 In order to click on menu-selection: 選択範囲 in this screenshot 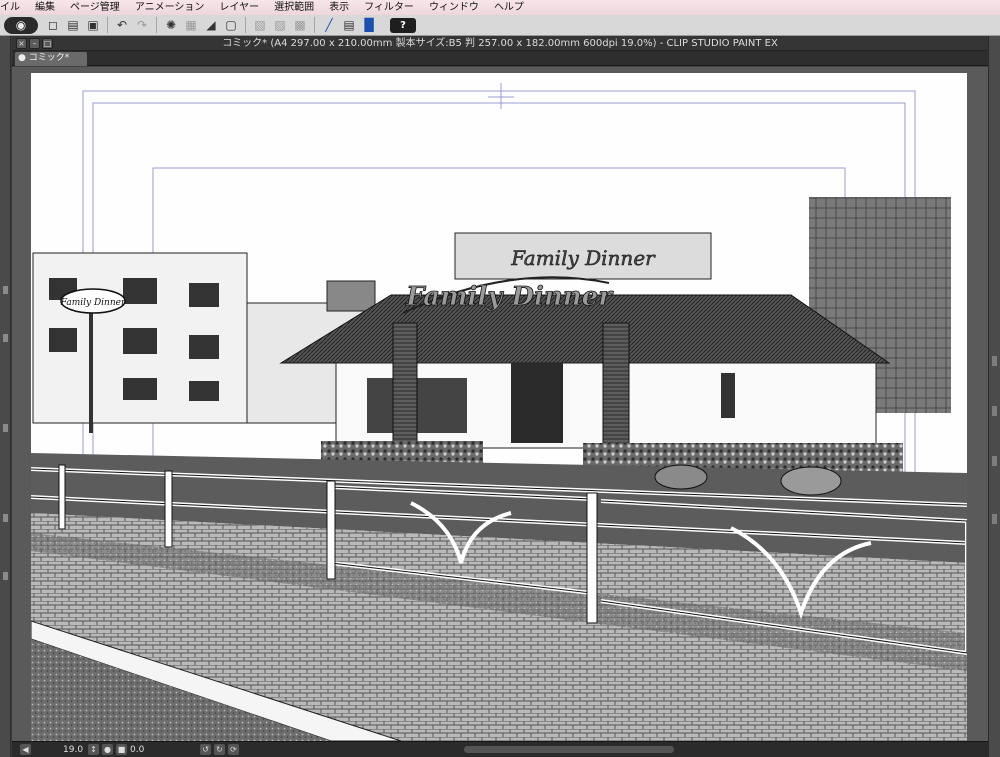, I will do `click(294, 7)`.